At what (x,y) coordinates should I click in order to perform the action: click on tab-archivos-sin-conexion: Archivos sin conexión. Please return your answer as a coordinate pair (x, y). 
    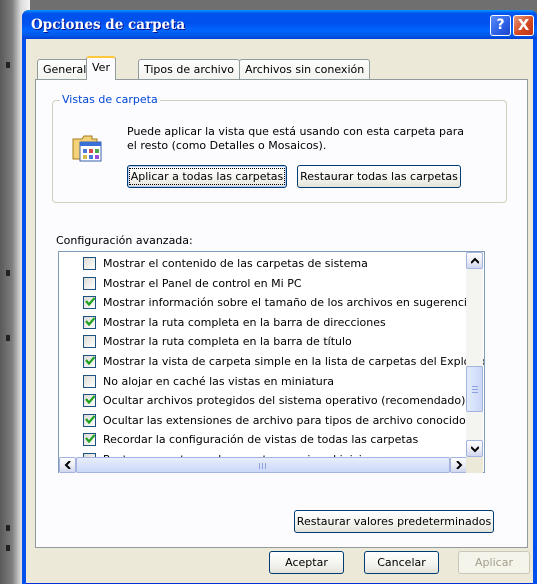
    Looking at the image, I should click on (305, 69).